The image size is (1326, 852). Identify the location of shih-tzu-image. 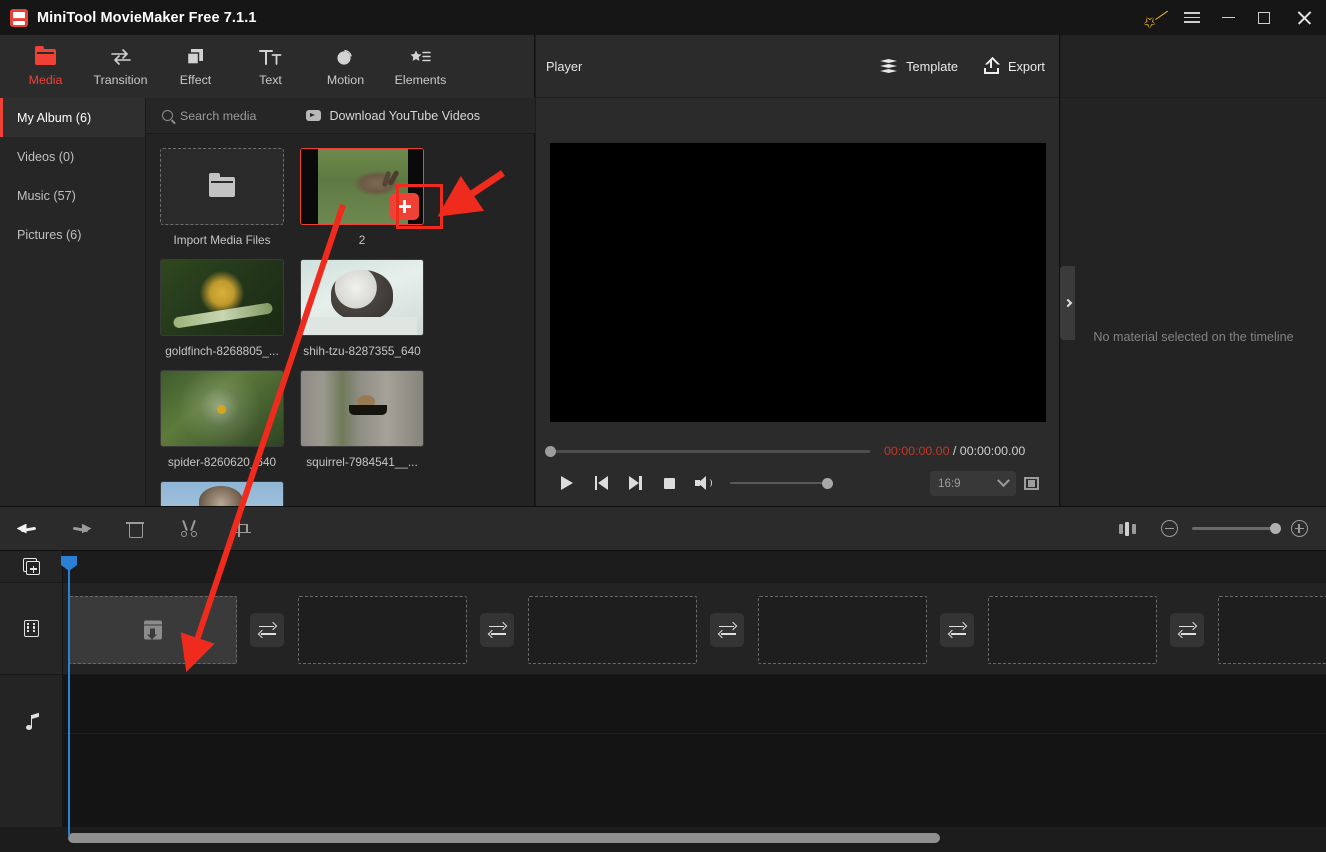
(362, 297).